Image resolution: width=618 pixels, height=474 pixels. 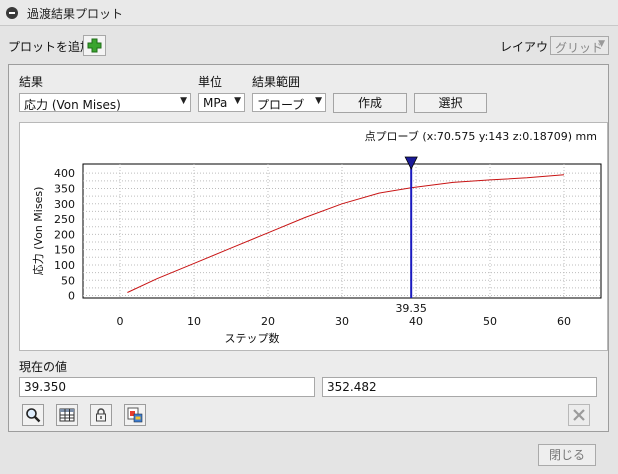 What do you see at coordinates (281, 105) in the screenshot?
I see `range-select-value: プローブ` at bounding box center [281, 105].